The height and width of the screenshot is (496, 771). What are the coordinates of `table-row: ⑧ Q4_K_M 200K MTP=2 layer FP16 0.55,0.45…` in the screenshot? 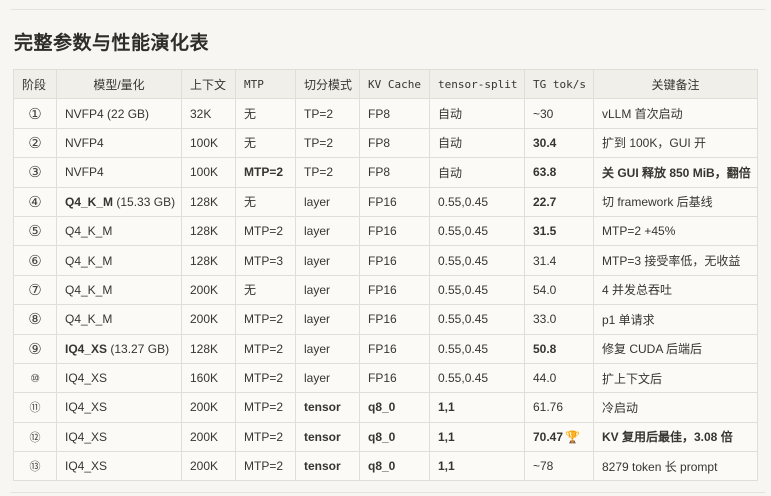 It's located at (385, 319).